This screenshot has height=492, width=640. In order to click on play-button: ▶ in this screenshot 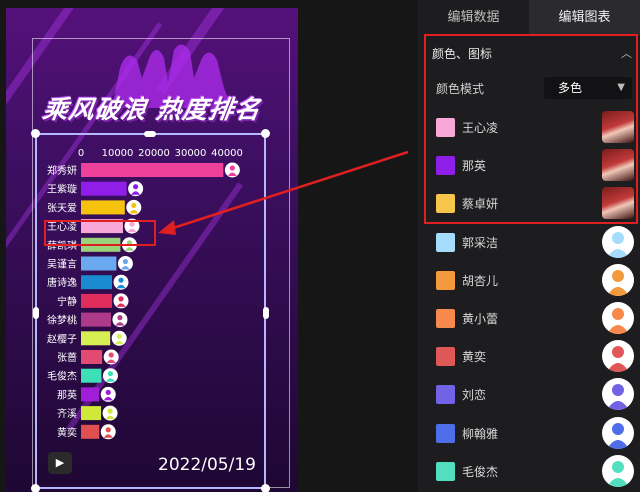, I will do `click(60, 463)`.